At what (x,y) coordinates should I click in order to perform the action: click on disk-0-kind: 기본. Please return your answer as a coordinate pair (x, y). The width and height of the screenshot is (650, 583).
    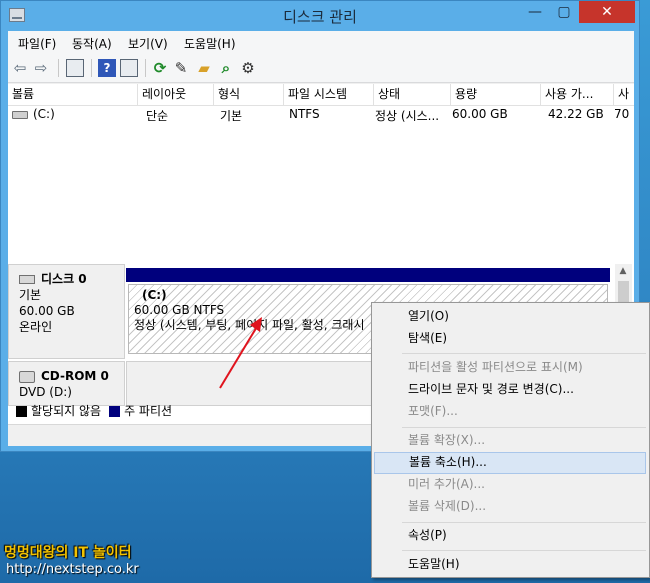
    Looking at the image, I should click on (30, 295).